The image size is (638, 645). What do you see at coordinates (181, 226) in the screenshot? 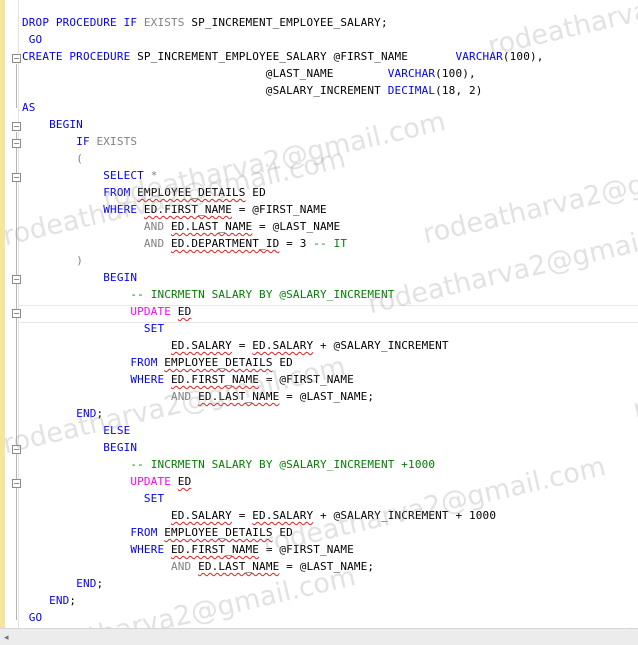
I see `code-line: AND ED.LAST_NAME = @LAST_NAME` at bounding box center [181, 226].